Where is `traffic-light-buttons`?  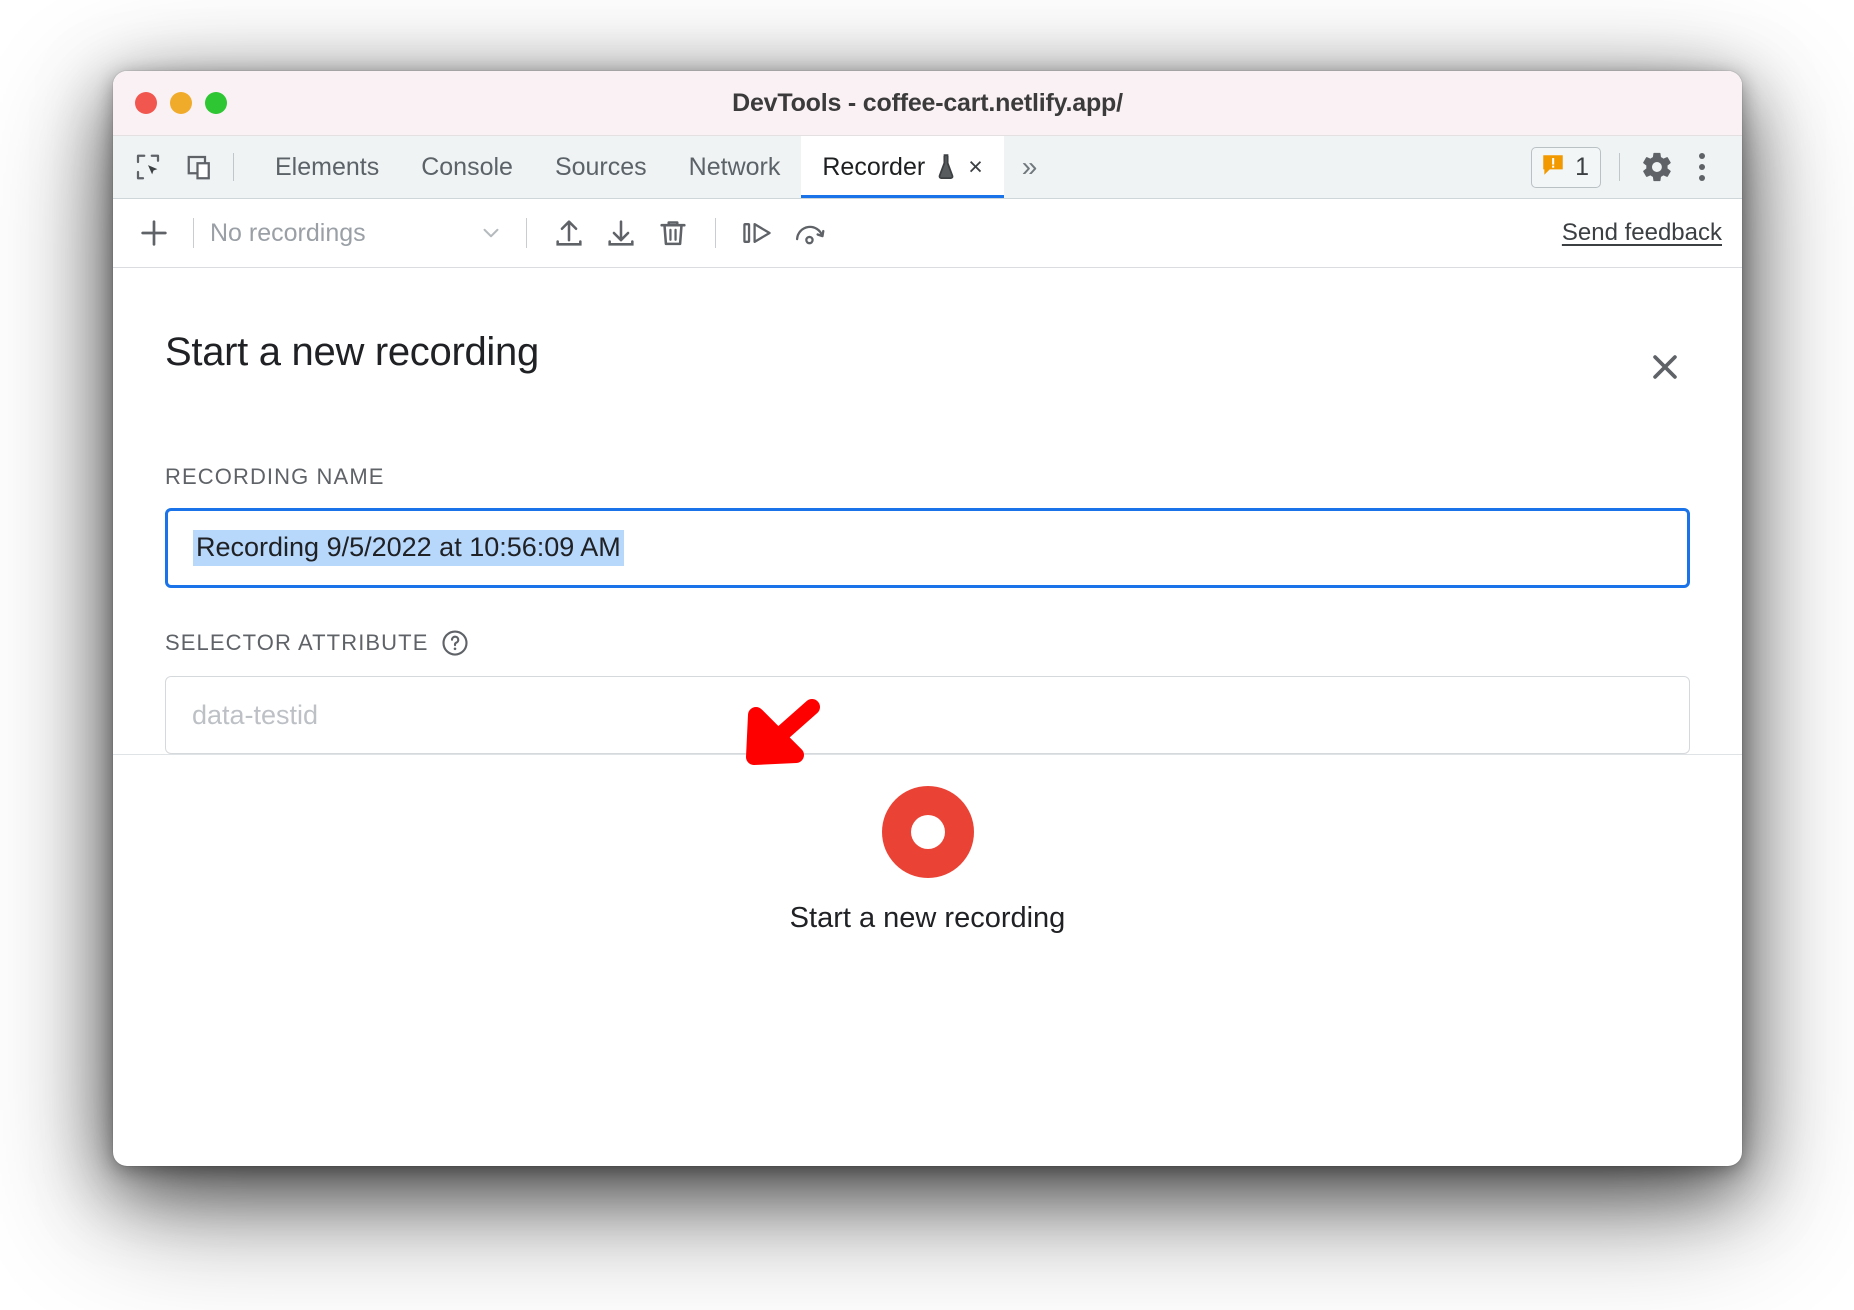
traffic-light-buttons is located at coordinates (181, 103).